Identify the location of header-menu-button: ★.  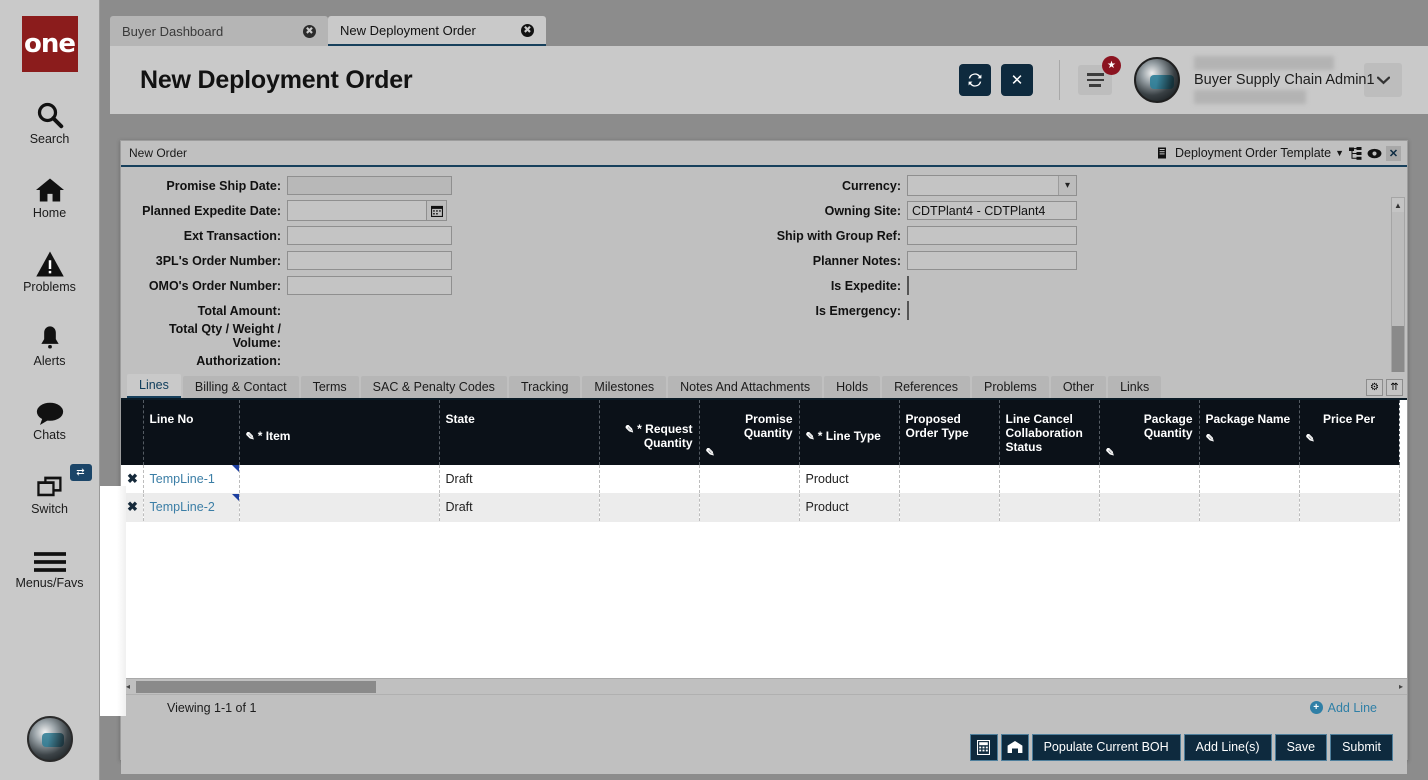
(1099, 75).